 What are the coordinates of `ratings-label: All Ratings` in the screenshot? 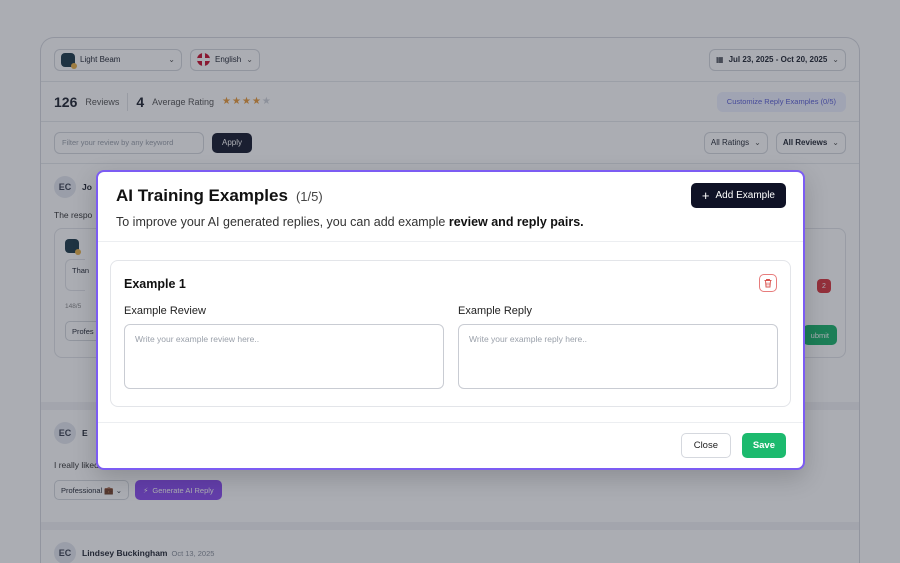 It's located at (730, 142).